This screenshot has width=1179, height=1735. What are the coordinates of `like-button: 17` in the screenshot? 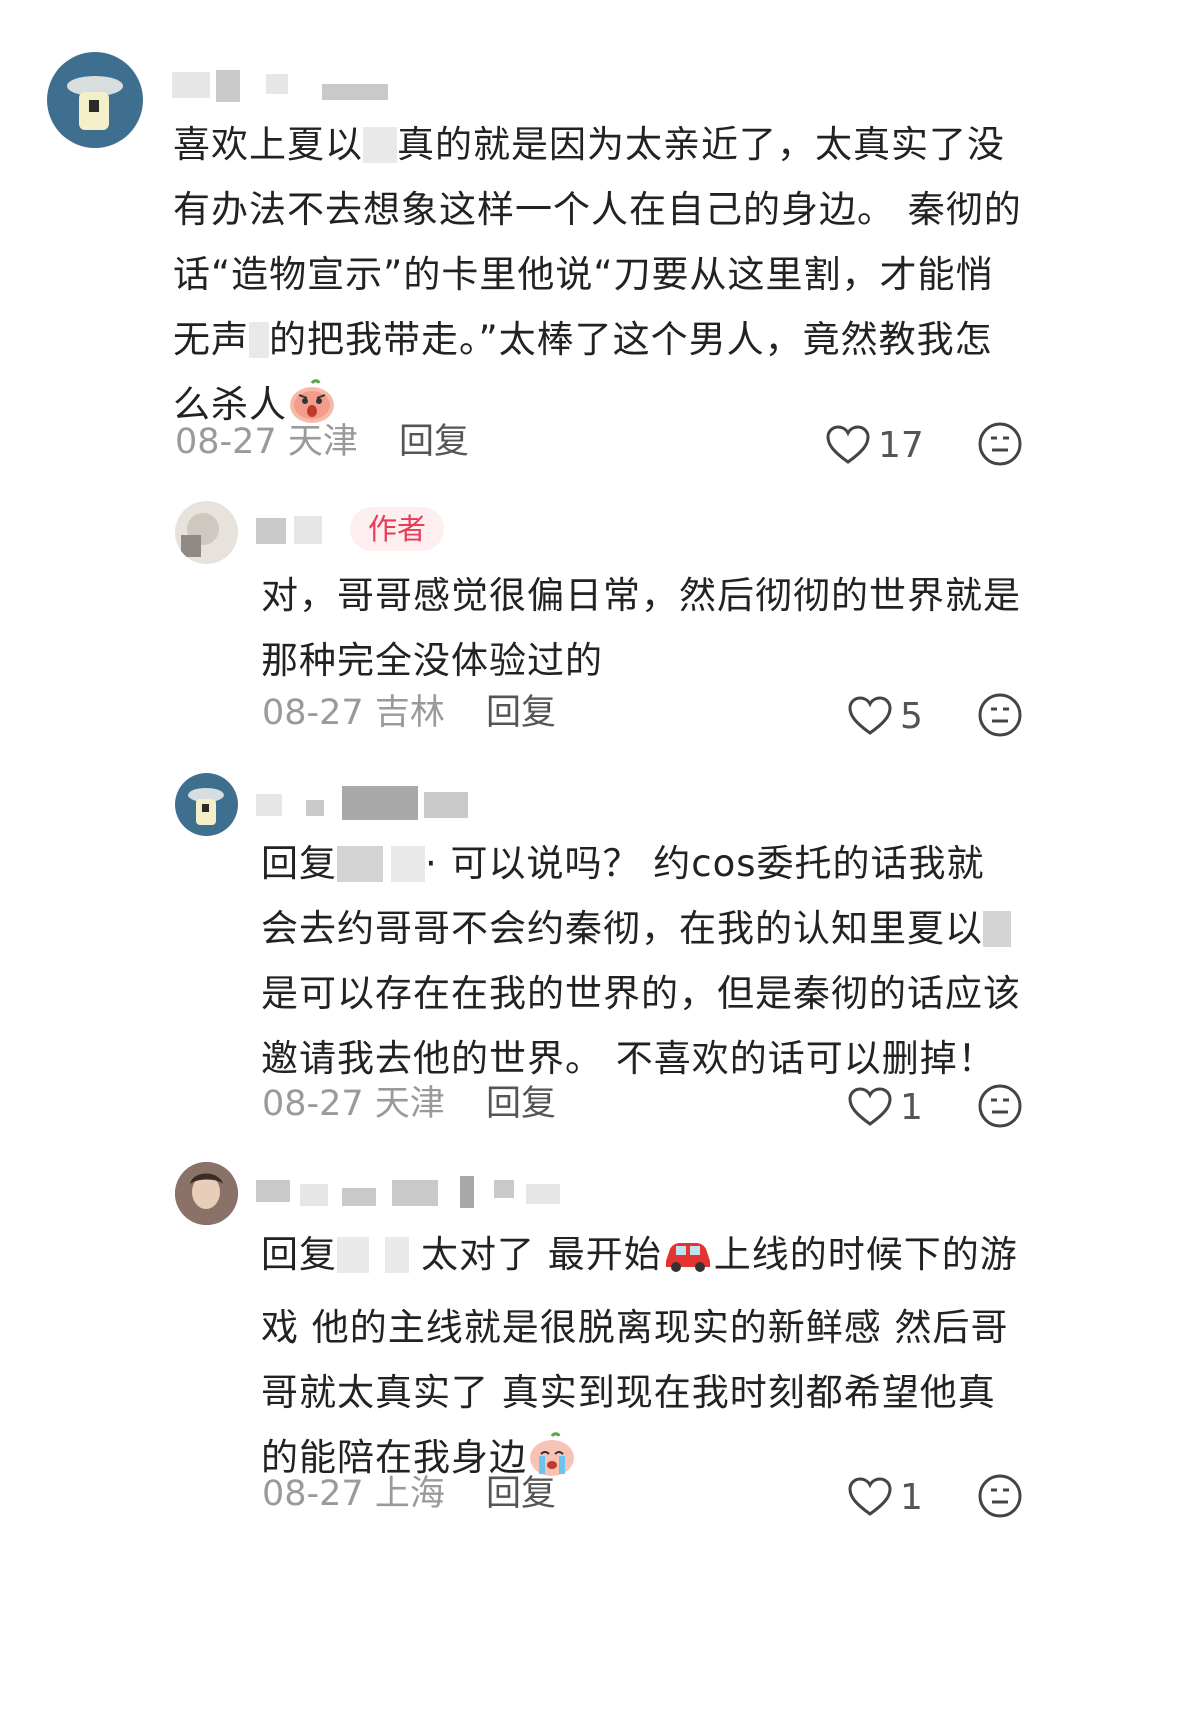 It's located at (875, 445).